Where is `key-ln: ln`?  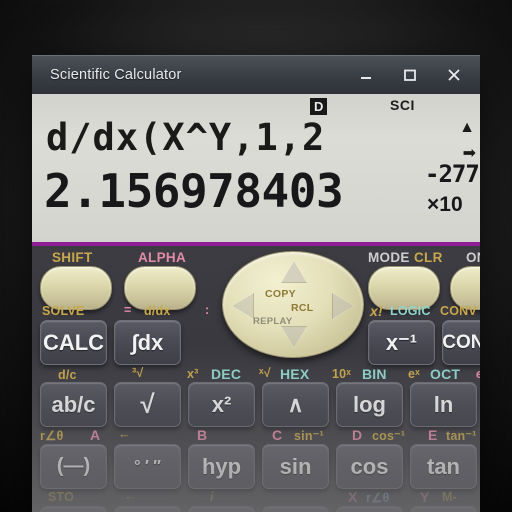
key-ln: ln is located at coordinates (443, 404).